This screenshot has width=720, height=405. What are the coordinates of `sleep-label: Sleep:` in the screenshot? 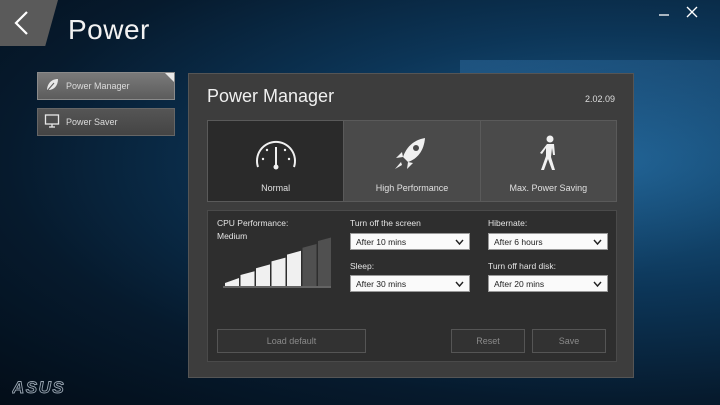 It's located at (362, 266).